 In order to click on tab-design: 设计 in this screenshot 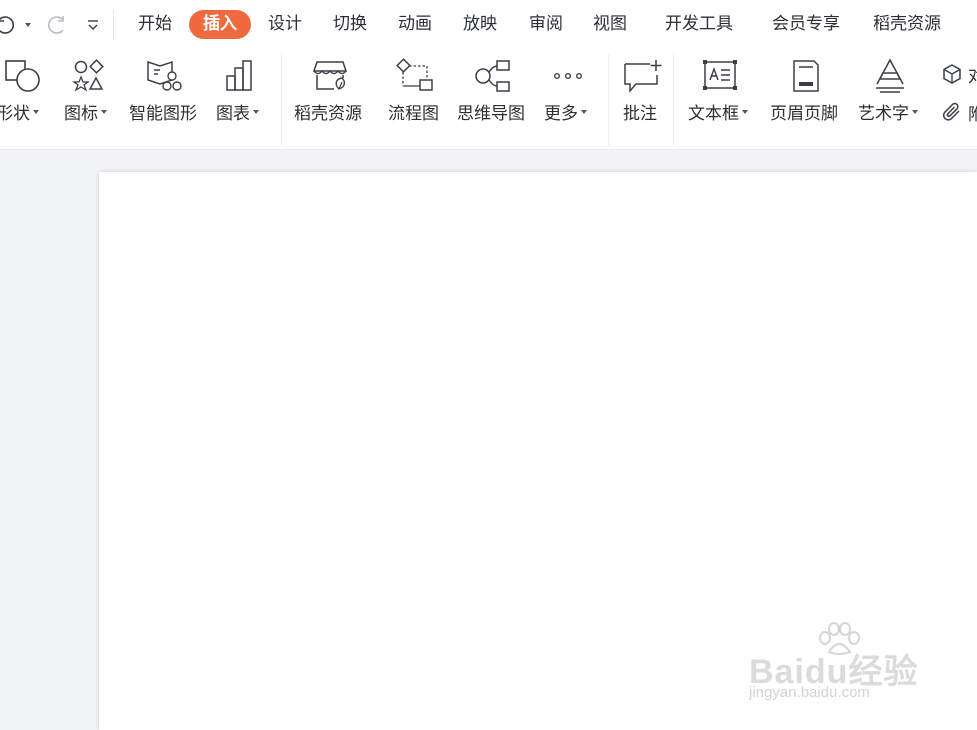, I will do `click(285, 24)`.